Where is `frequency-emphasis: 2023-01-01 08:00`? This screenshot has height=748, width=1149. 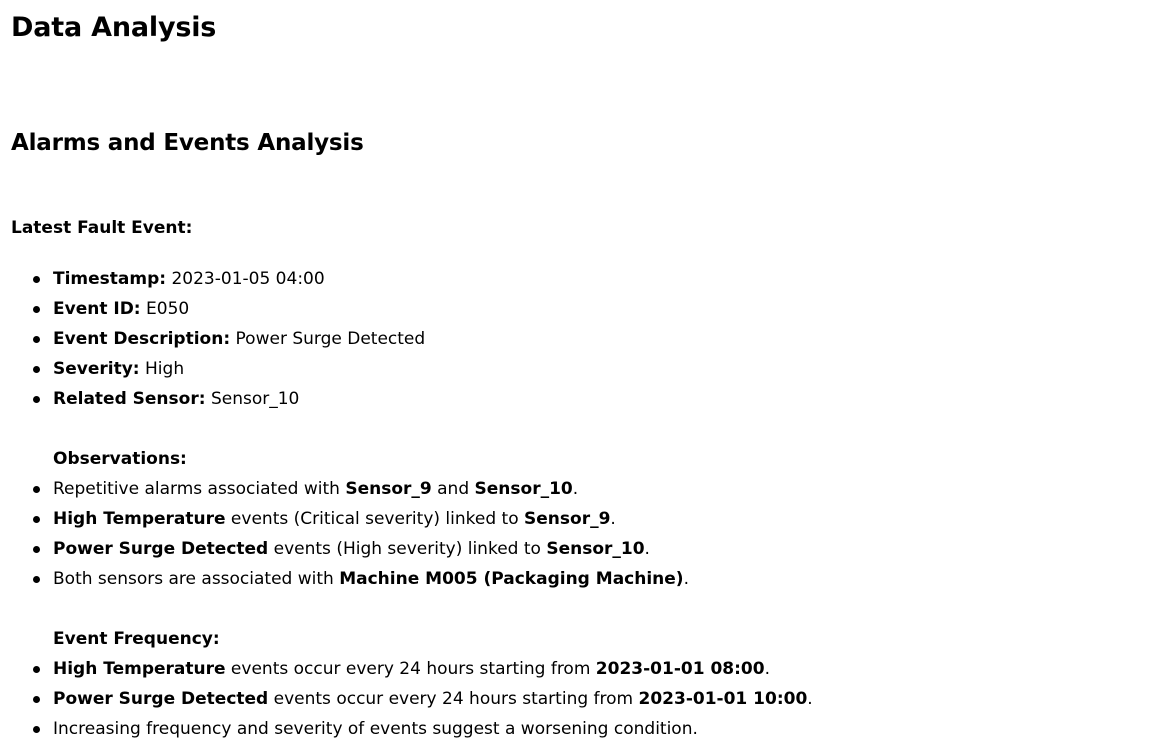
frequency-emphasis: 2023-01-01 08:00 is located at coordinates (680, 669).